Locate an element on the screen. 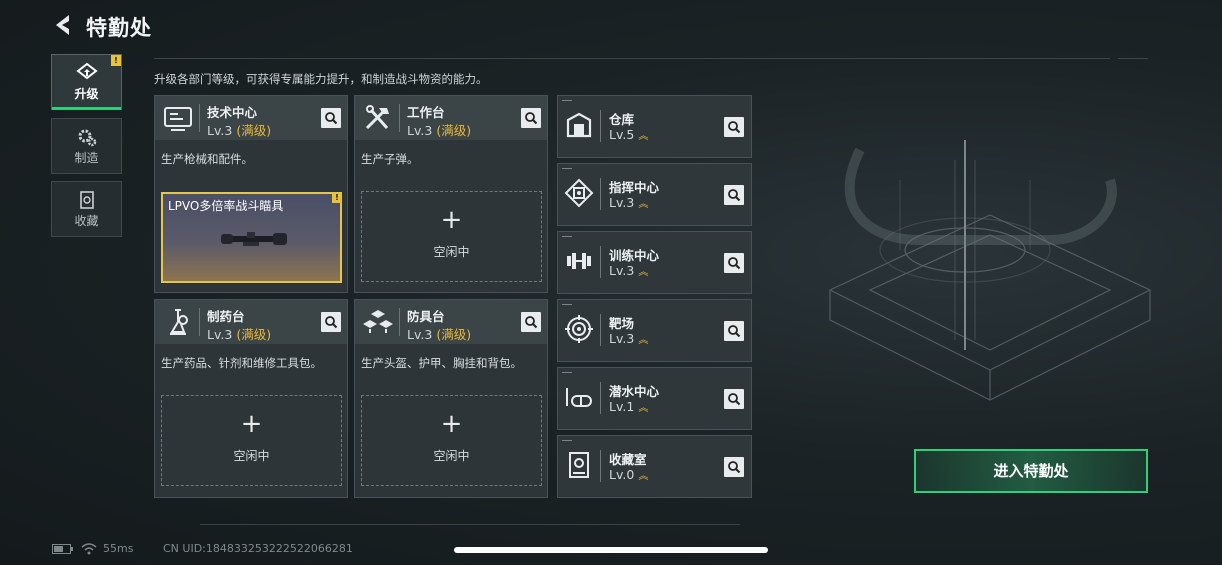 This screenshot has width=1222, height=565. tab-label: 升级 is located at coordinates (86, 94).